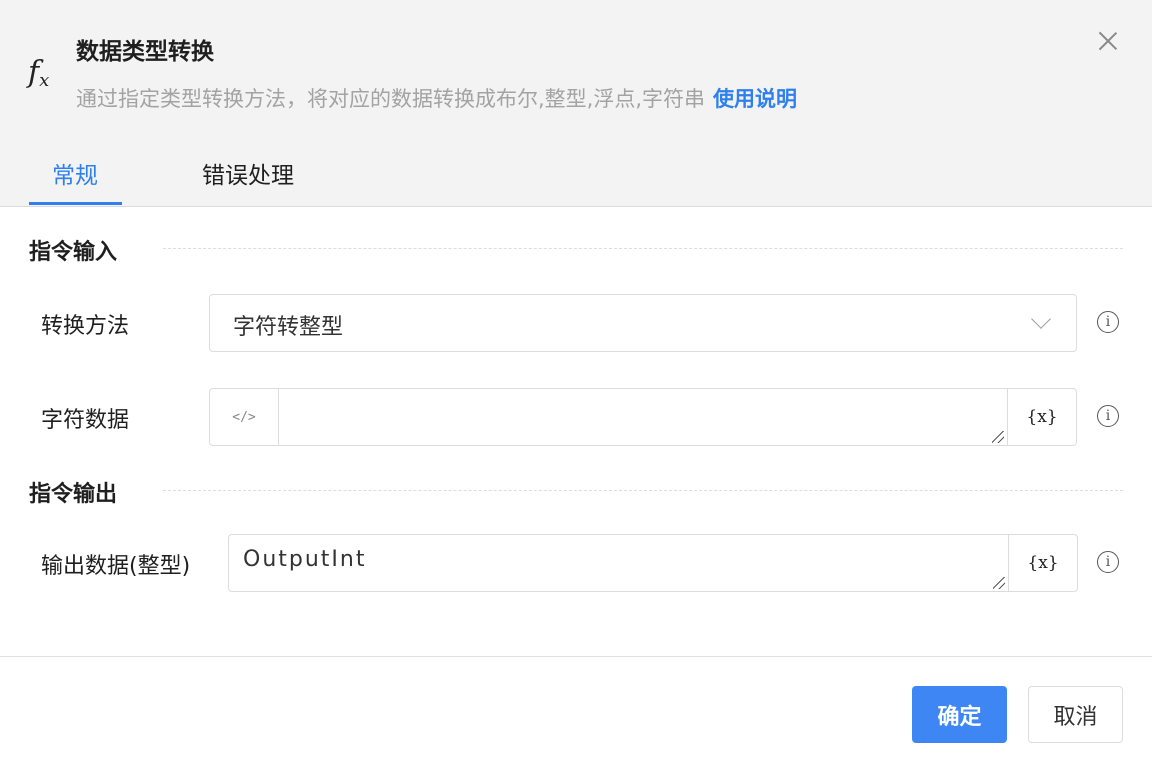 The height and width of the screenshot is (772, 1152). Describe the element at coordinates (39, 73) in the screenshot. I see `function-fx-icon: fx` at that location.